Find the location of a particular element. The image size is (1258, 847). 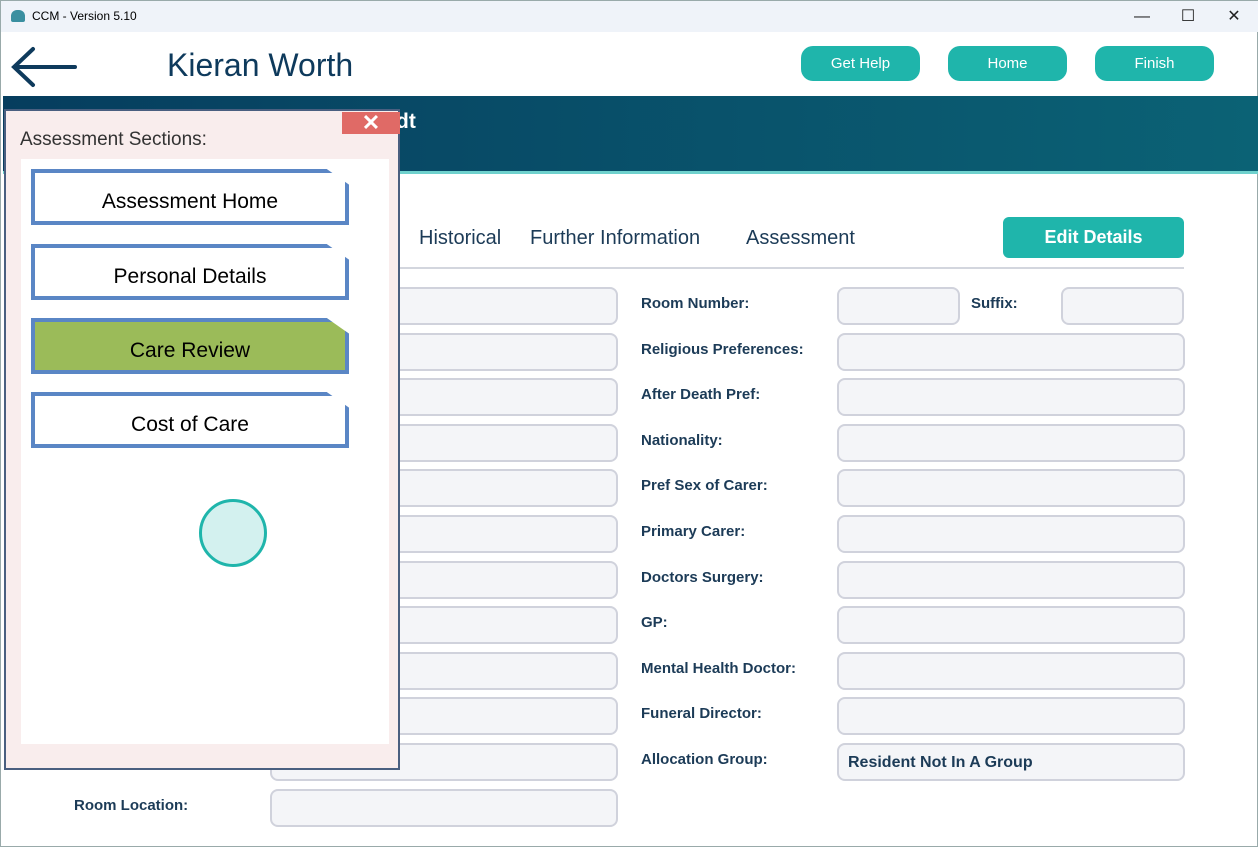

home-button: Home is located at coordinates (1007, 63).